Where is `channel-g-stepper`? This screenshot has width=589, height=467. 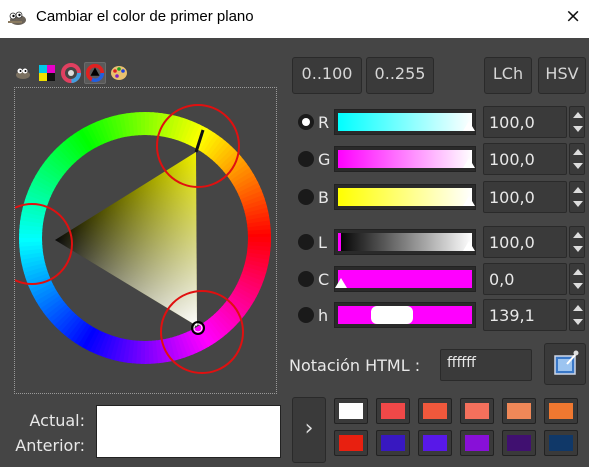 channel-g-stepper is located at coordinates (577, 159).